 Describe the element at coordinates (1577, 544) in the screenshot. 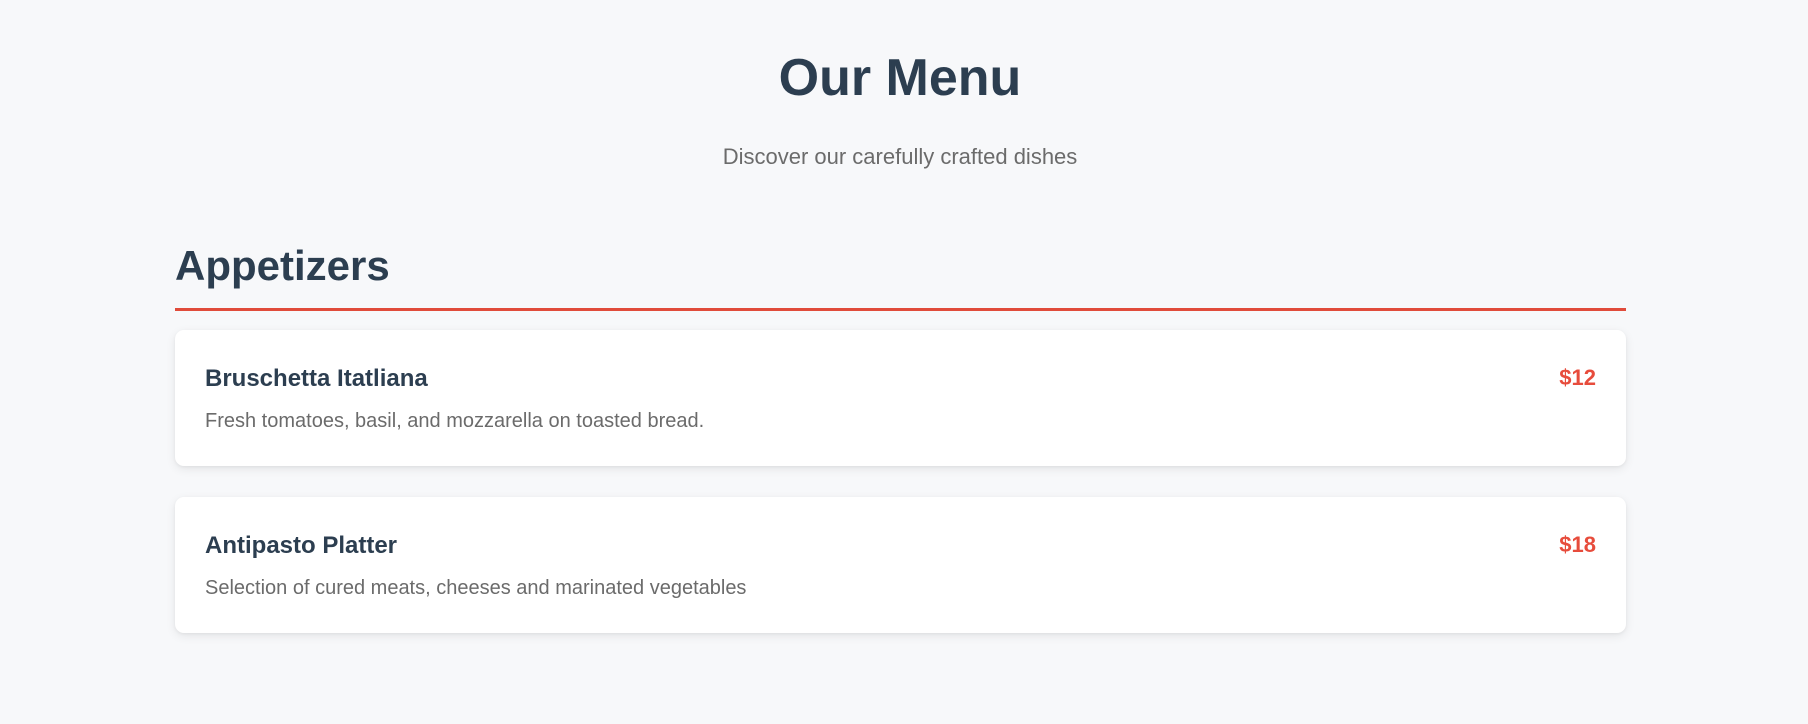

I see `menu-item-price: $18` at that location.